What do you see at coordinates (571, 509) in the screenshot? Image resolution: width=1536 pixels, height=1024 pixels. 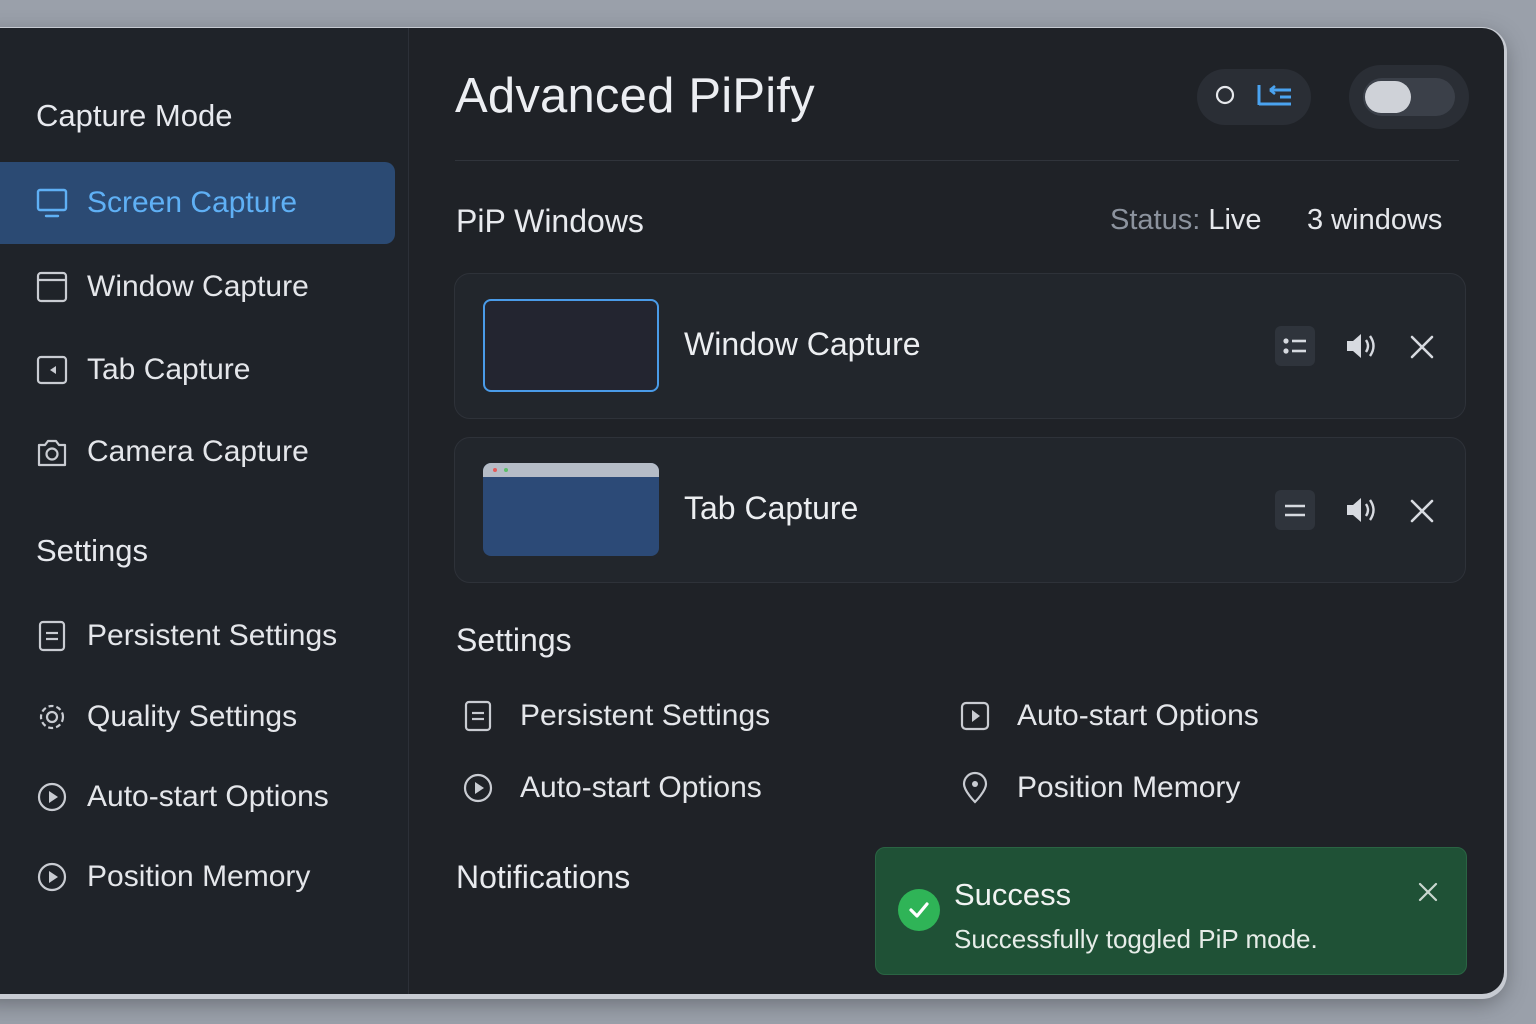 I see `tab-thumbnail` at bounding box center [571, 509].